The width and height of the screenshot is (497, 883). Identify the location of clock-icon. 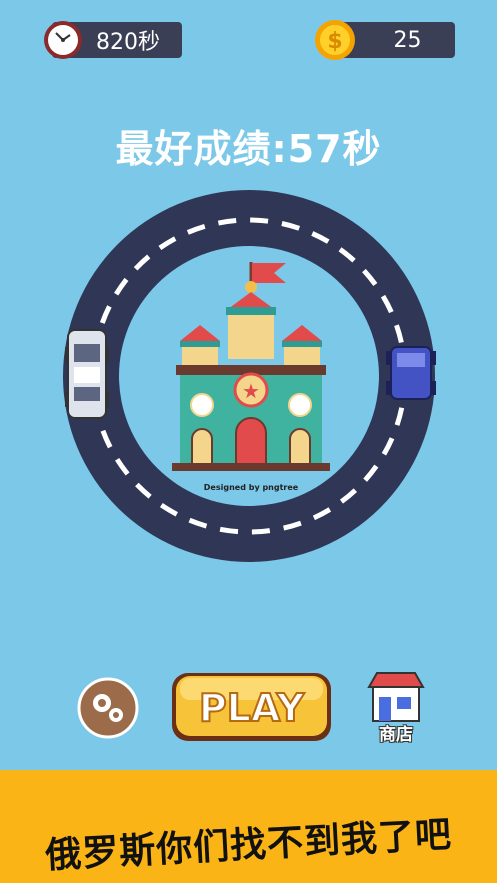
(63, 40).